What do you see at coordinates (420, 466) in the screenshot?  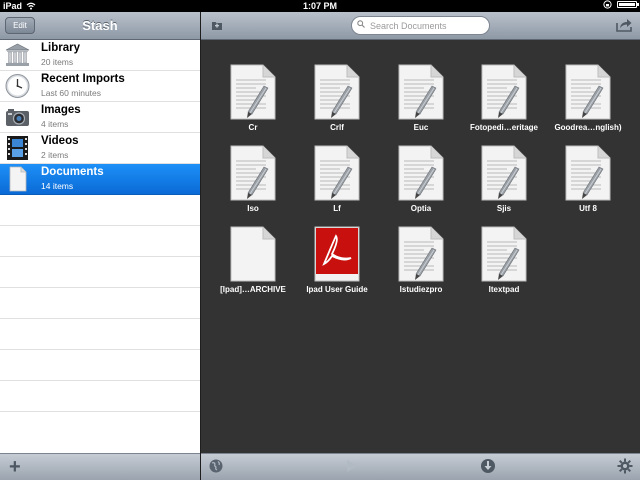 I see `documents-bottom-toolbar` at bounding box center [420, 466].